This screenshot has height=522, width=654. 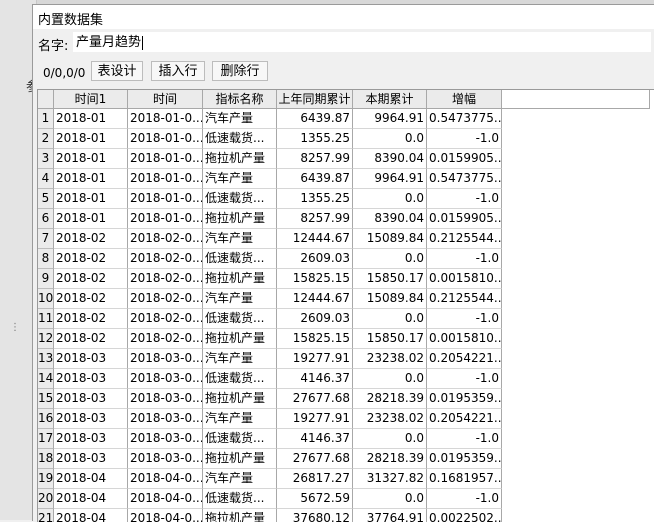 What do you see at coordinates (390, 479) in the screenshot?
I see `table-cell: 31327.82` at bounding box center [390, 479].